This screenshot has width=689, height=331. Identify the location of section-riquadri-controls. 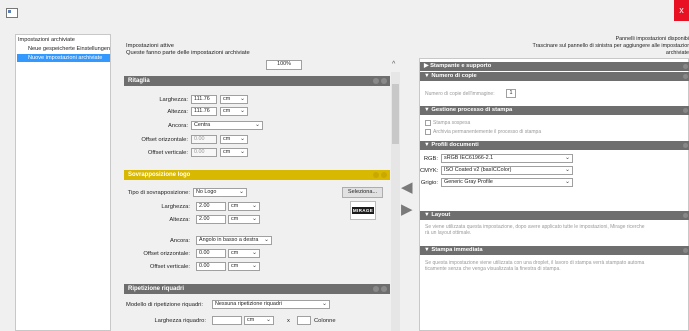
(379, 291).